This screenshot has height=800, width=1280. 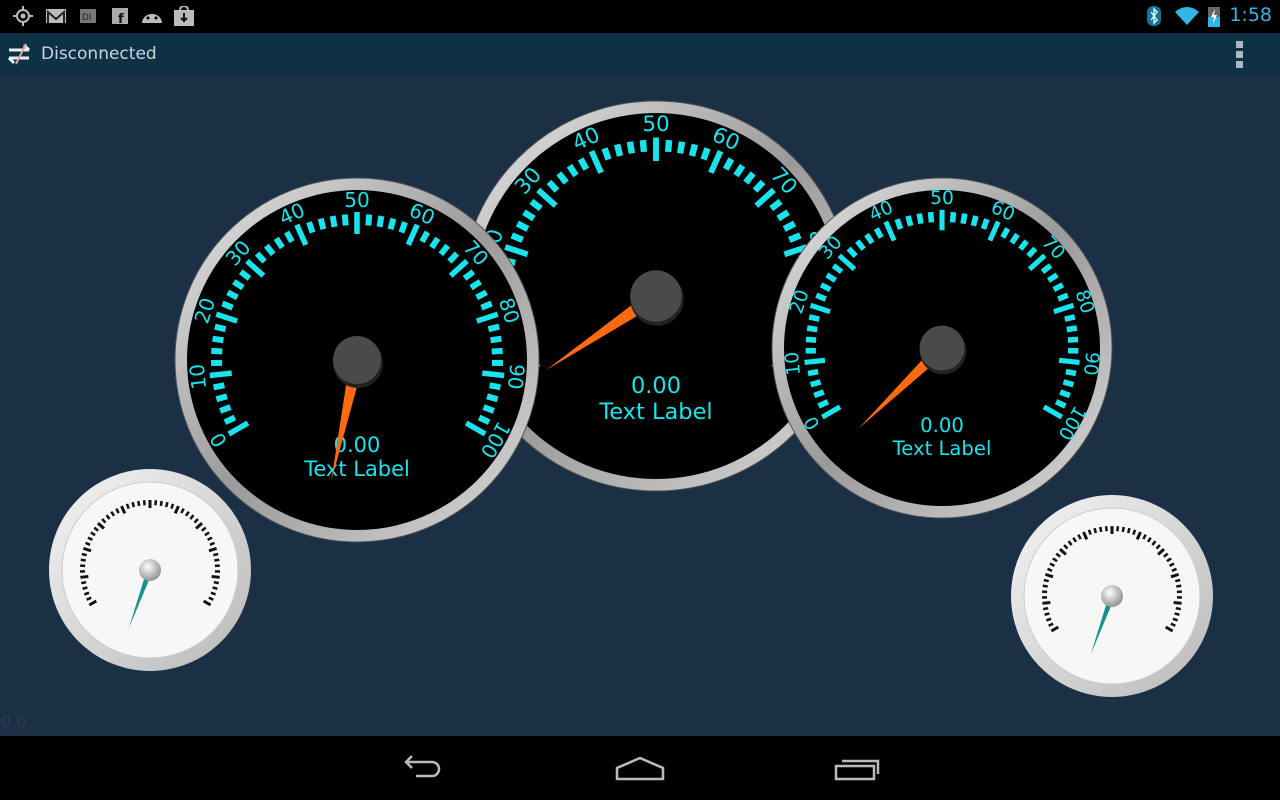 I want to click on gauge-small-left, so click(x=150, y=570).